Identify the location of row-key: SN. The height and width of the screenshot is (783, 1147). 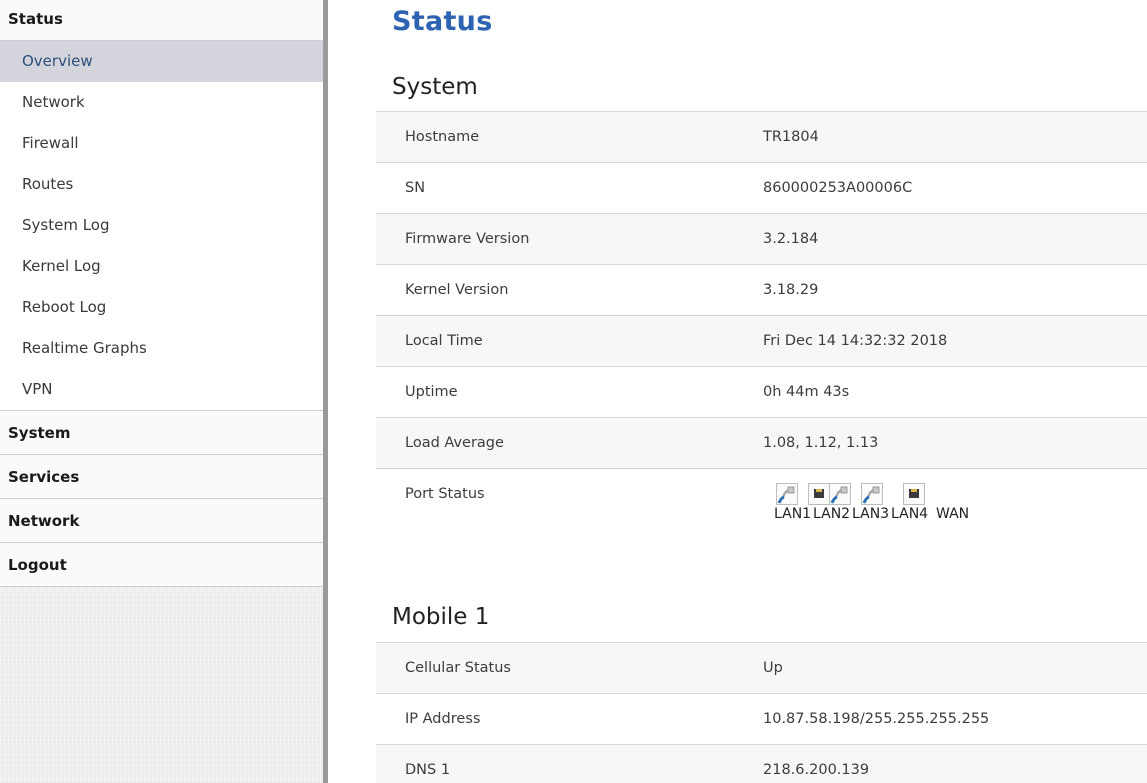
(415, 188).